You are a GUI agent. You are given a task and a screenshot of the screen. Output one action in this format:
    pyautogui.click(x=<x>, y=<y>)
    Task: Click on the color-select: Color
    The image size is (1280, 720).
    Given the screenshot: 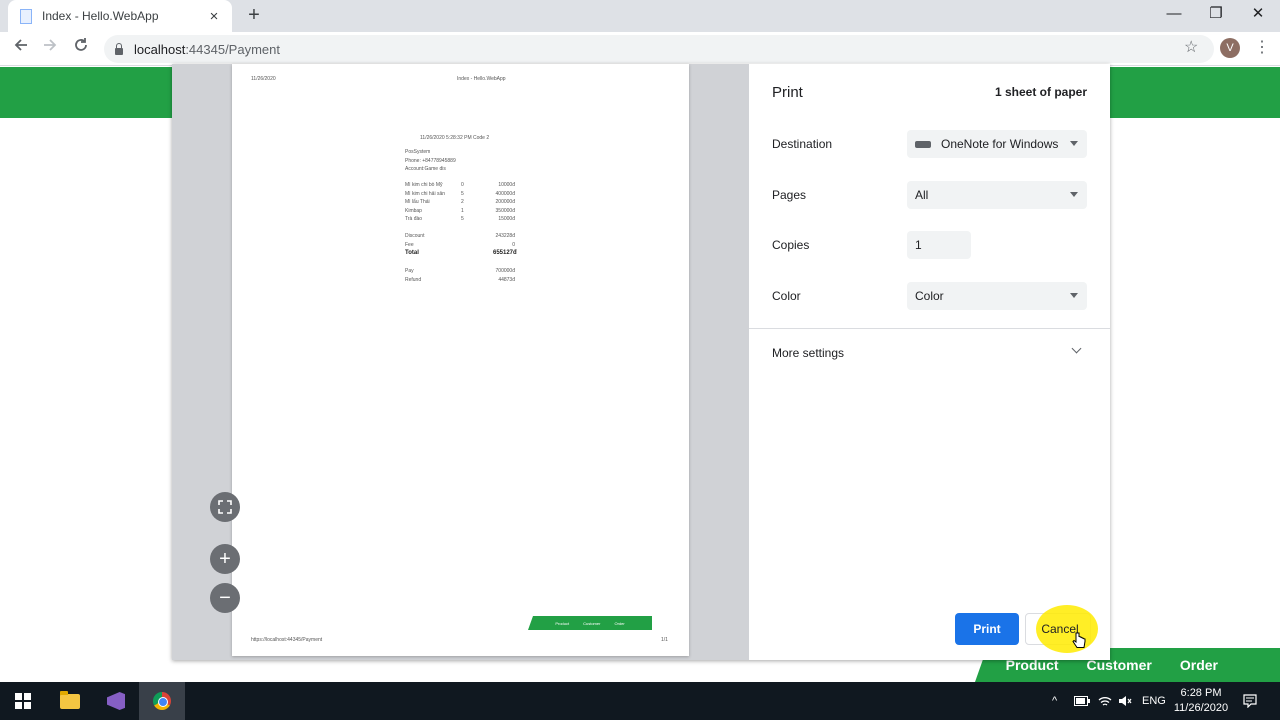 What is the action you would take?
    pyautogui.click(x=997, y=296)
    